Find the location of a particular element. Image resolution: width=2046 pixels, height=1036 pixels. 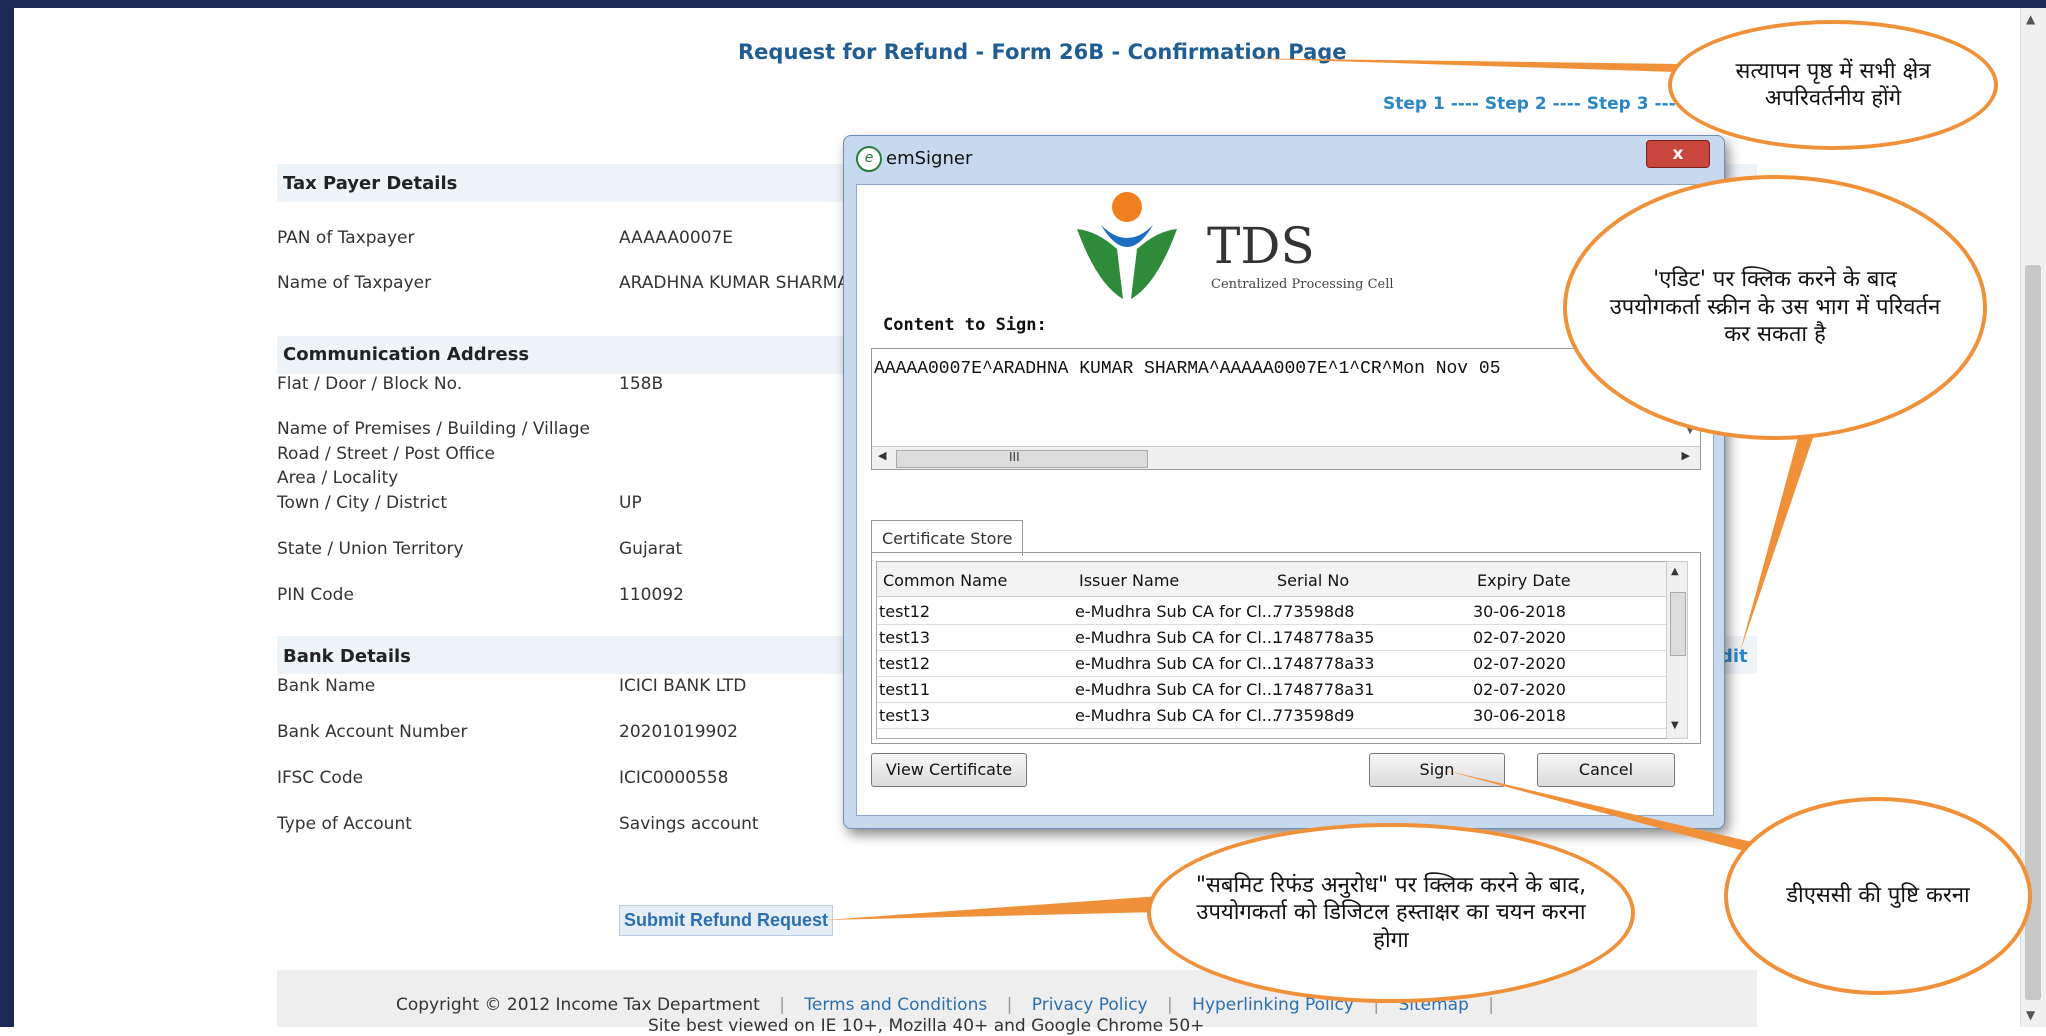

callout-dsc-confirm: डीएससी की पुष्टि करना is located at coordinates (1878, 896).